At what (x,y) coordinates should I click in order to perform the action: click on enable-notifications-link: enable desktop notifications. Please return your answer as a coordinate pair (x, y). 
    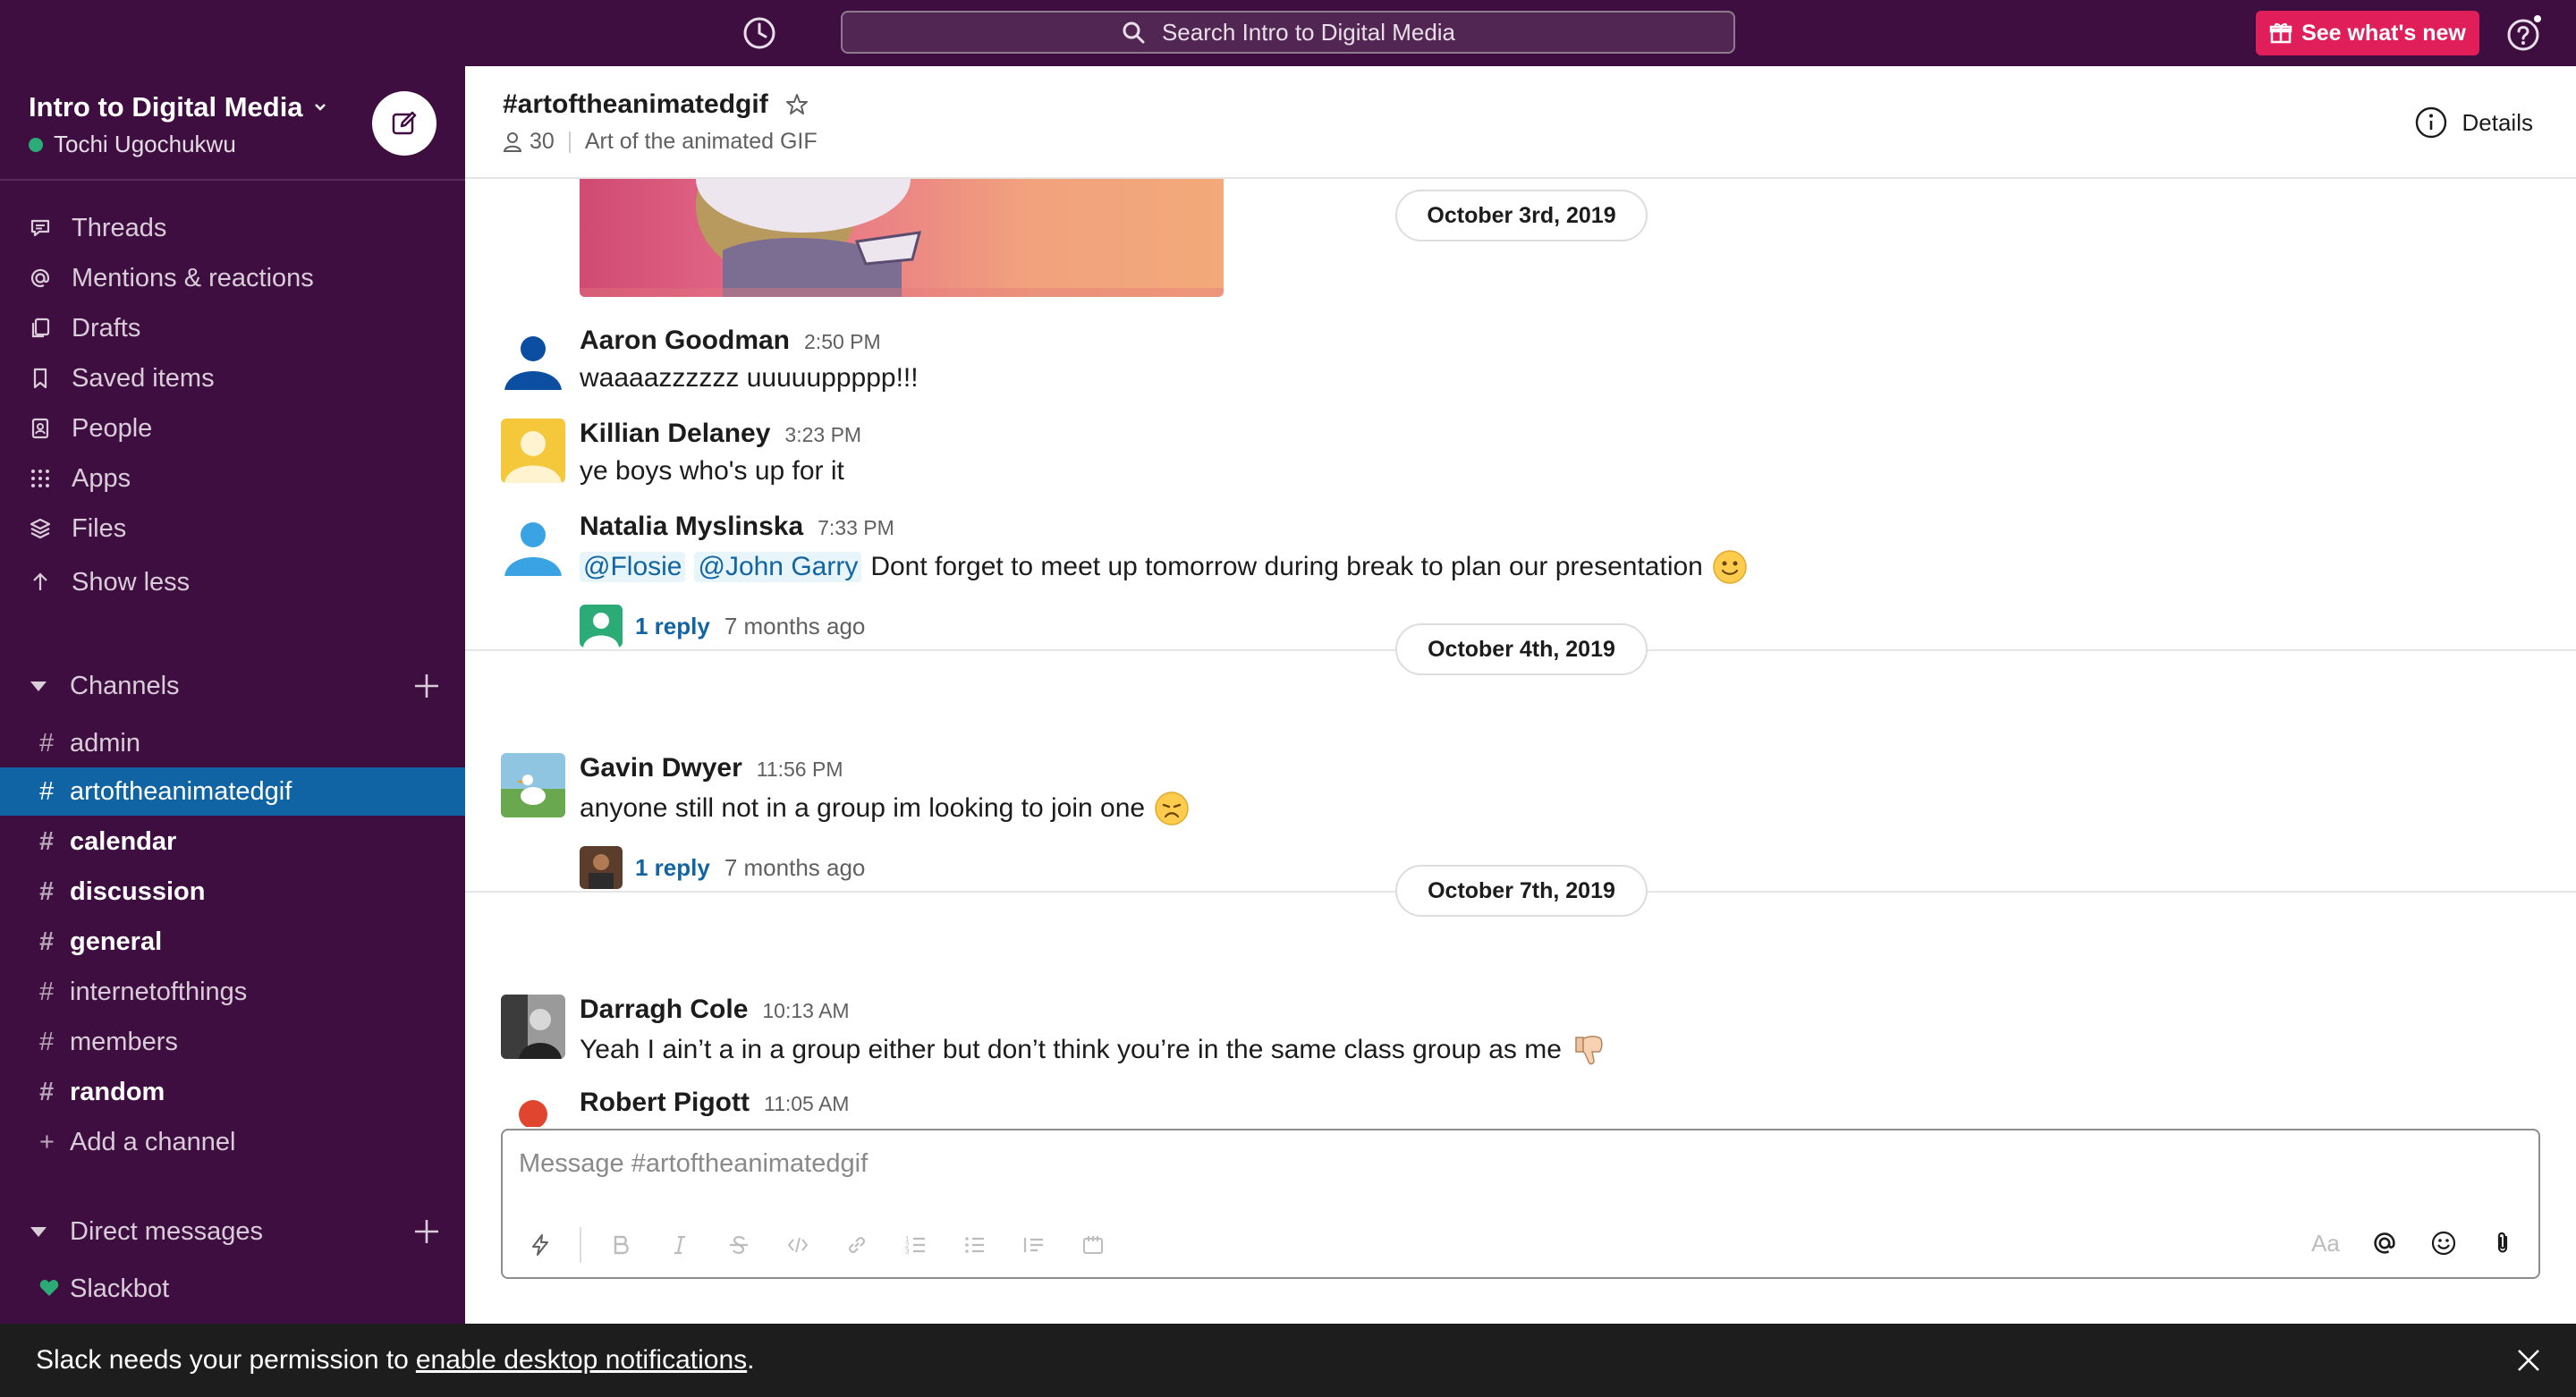
    Looking at the image, I should click on (581, 1360).